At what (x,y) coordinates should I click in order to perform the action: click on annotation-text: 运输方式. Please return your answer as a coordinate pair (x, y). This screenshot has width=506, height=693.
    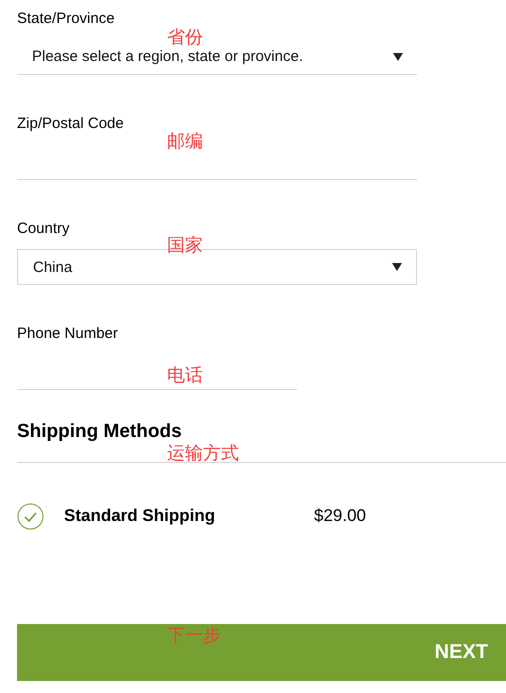
    Looking at the image, I should click on (203, 453).